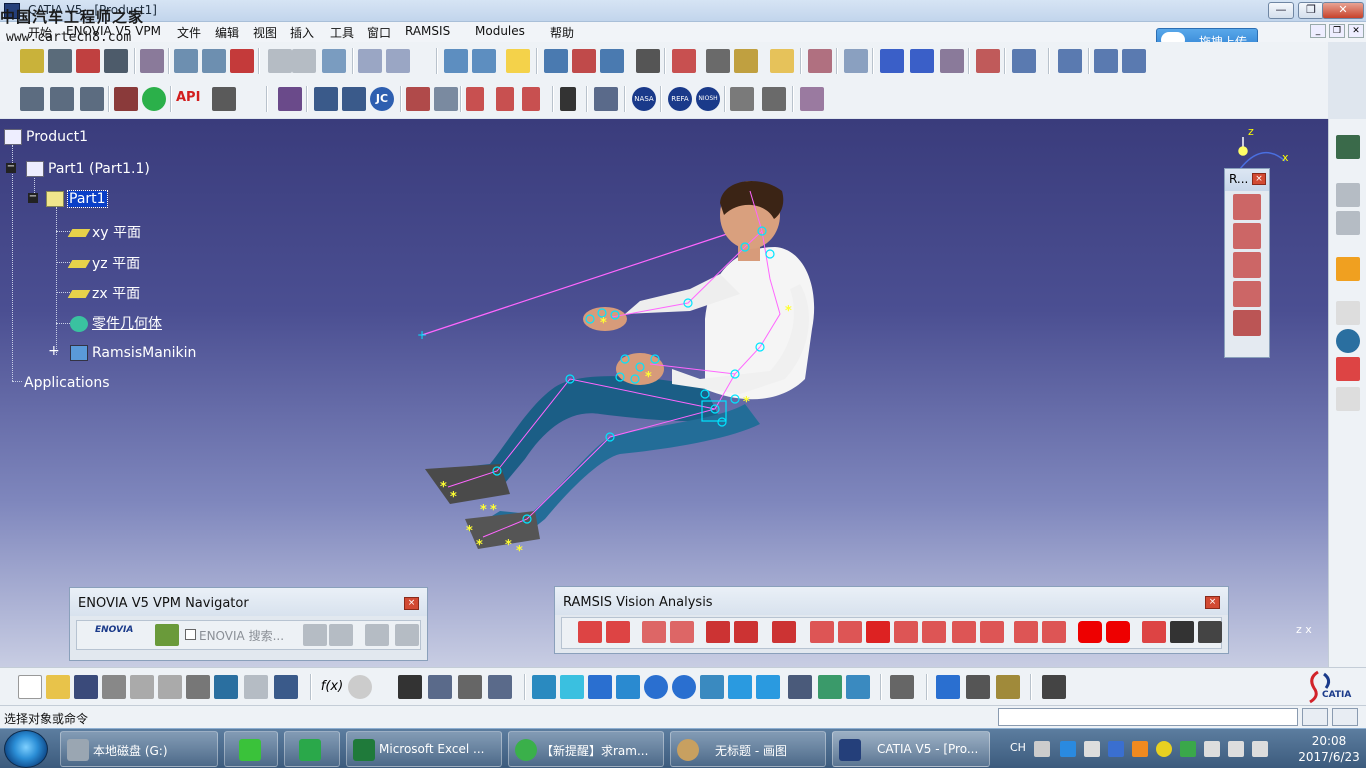 This screenshot has width=1366, height=768. Describe the element at coordinates (342, 32) in the screenshot. I see `menu-tools: 工具` at that location.